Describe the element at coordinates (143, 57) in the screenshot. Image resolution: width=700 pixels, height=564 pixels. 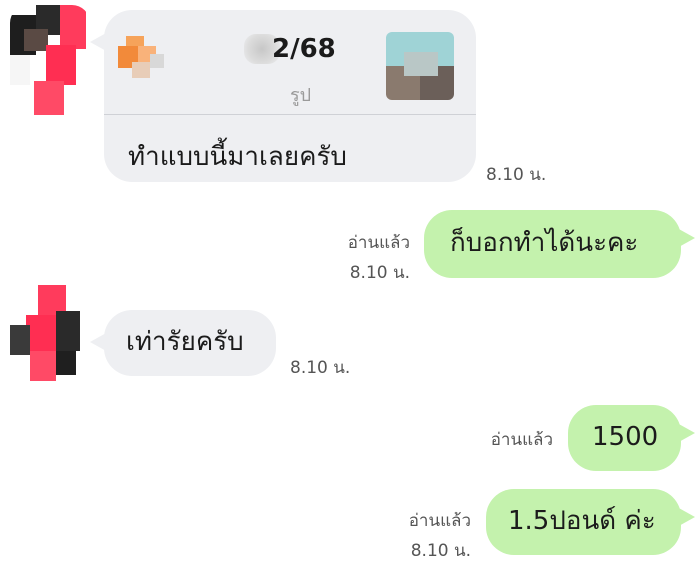
I see `user-avatar-icon` at that location.